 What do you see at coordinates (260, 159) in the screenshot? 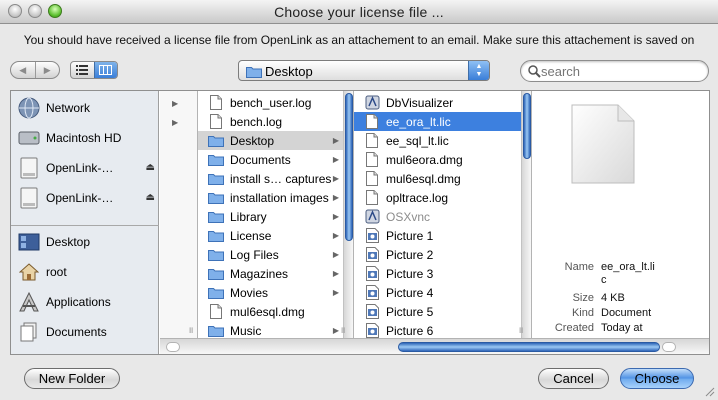
I see `file-name: Documents` at bounding box center [260, 159].